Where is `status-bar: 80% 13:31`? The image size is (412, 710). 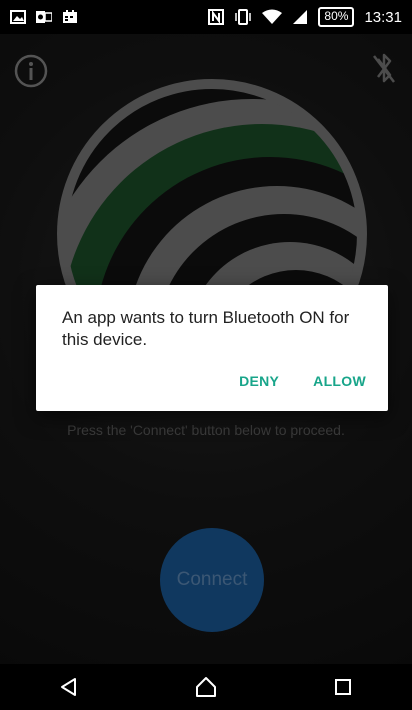 status-bar: 80% 13:31 is located at coordinates (206, 17).